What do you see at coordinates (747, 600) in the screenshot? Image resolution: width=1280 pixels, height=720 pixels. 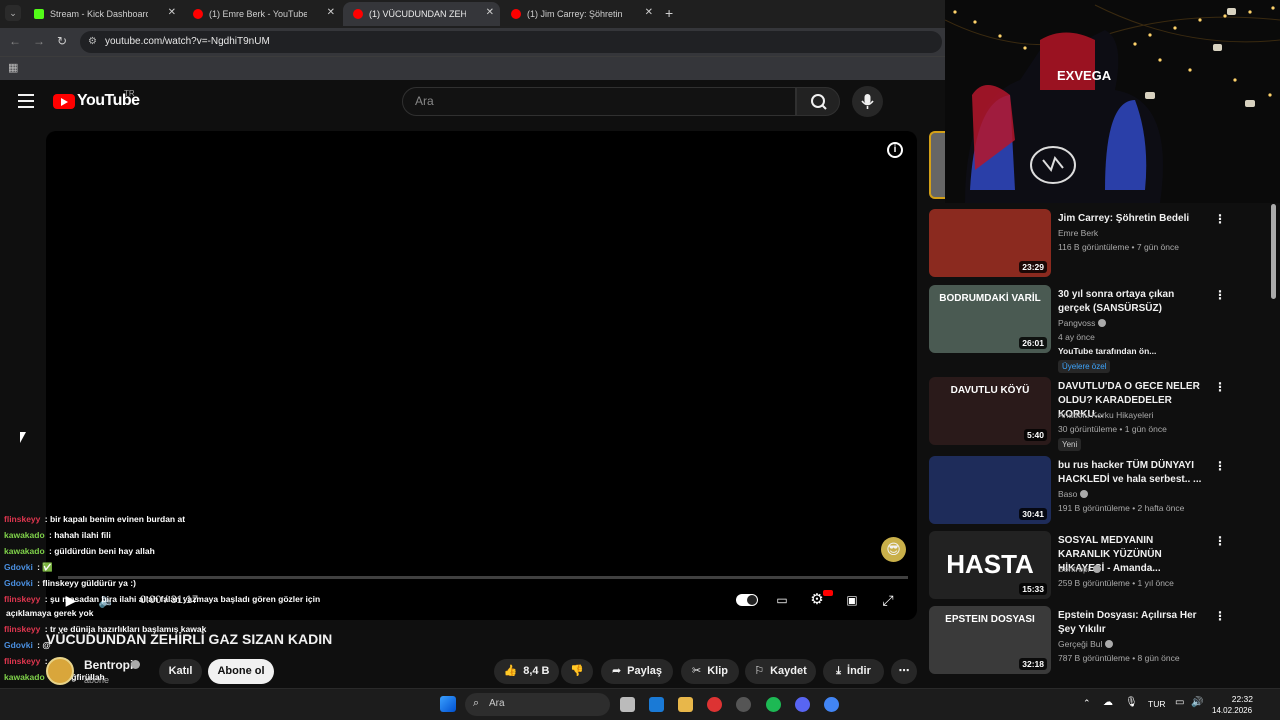 I see `autoplay-toggle` at bounding box center [747, 600].